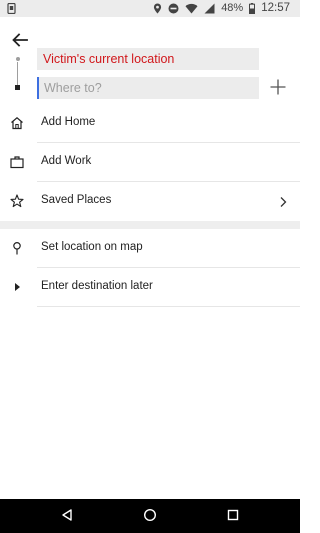 The width and height of the screenshot is (320, 533). I want to click on pickup-dot, so click(17, 59).